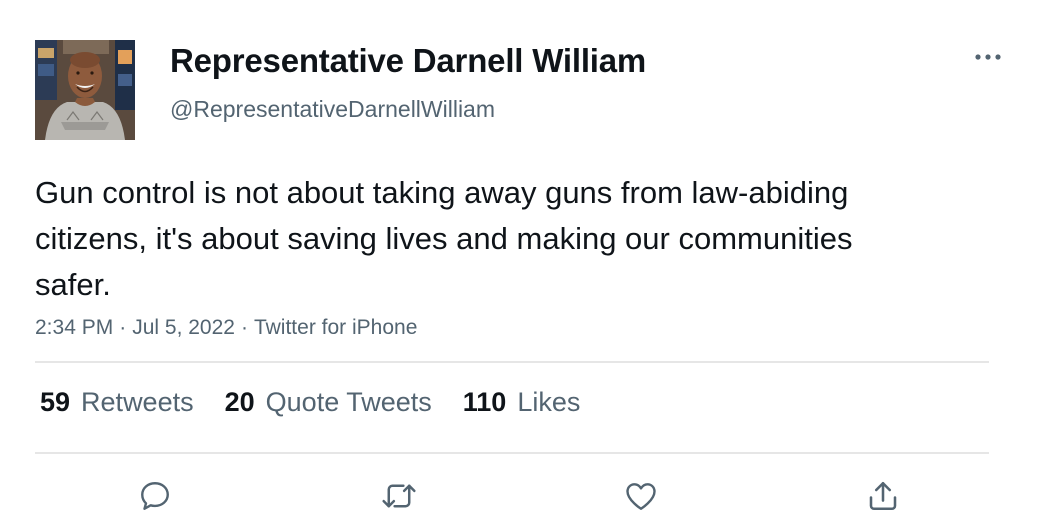  What do you see at coordinates (137, 402) in the screenshot?
I see `retweets-label: Retweets` at bounding box center [137, 402].